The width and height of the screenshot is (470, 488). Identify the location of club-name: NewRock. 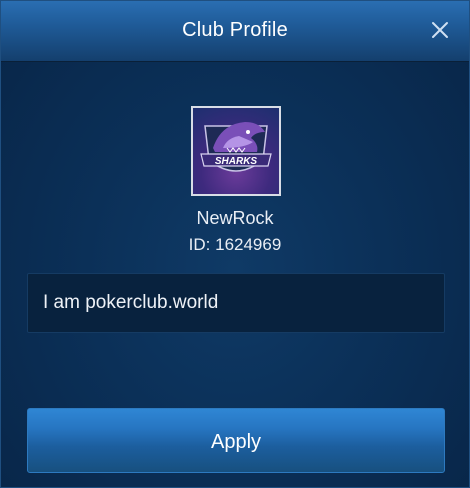
(235, 218).